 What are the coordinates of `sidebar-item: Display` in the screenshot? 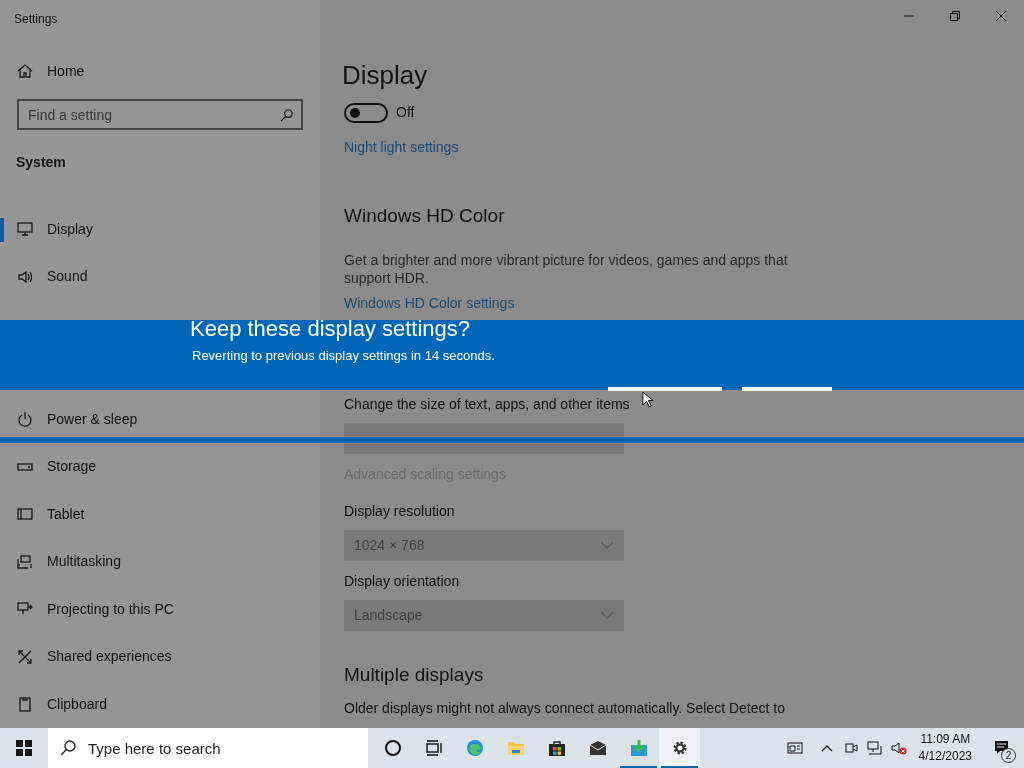 It's located at (160, 229).